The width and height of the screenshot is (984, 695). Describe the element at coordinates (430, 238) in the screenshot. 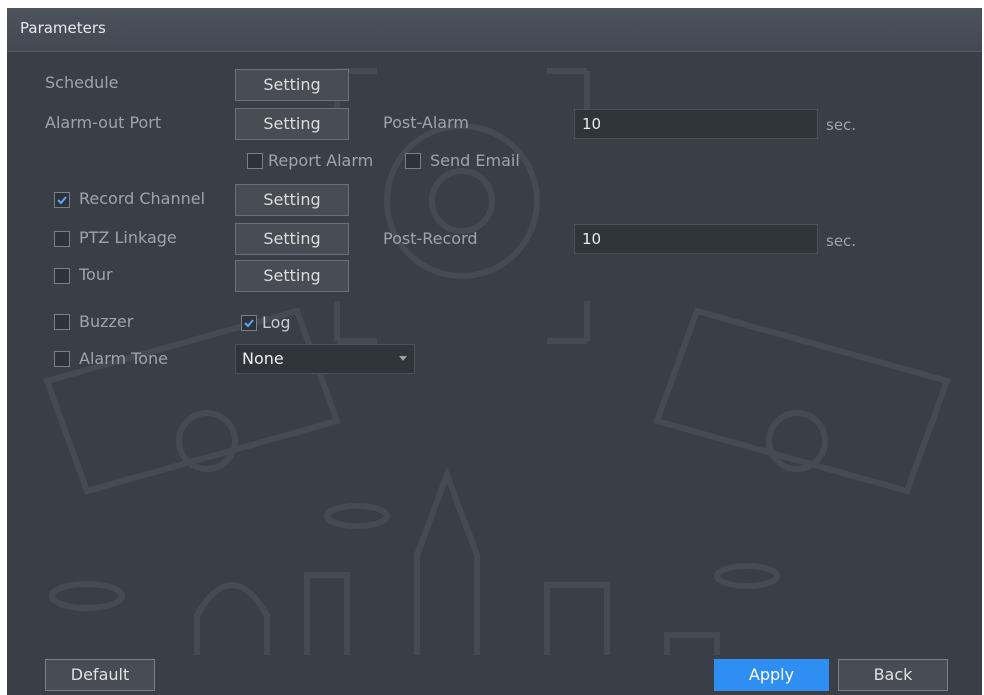

I see `post-record-label: Post-Record` at that location.